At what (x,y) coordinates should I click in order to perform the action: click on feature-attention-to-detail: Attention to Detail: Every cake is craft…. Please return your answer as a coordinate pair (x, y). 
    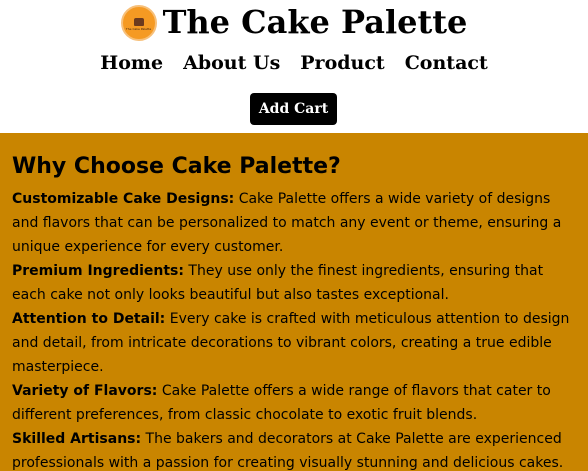
    Looking at the image, I should click on (294, 343).